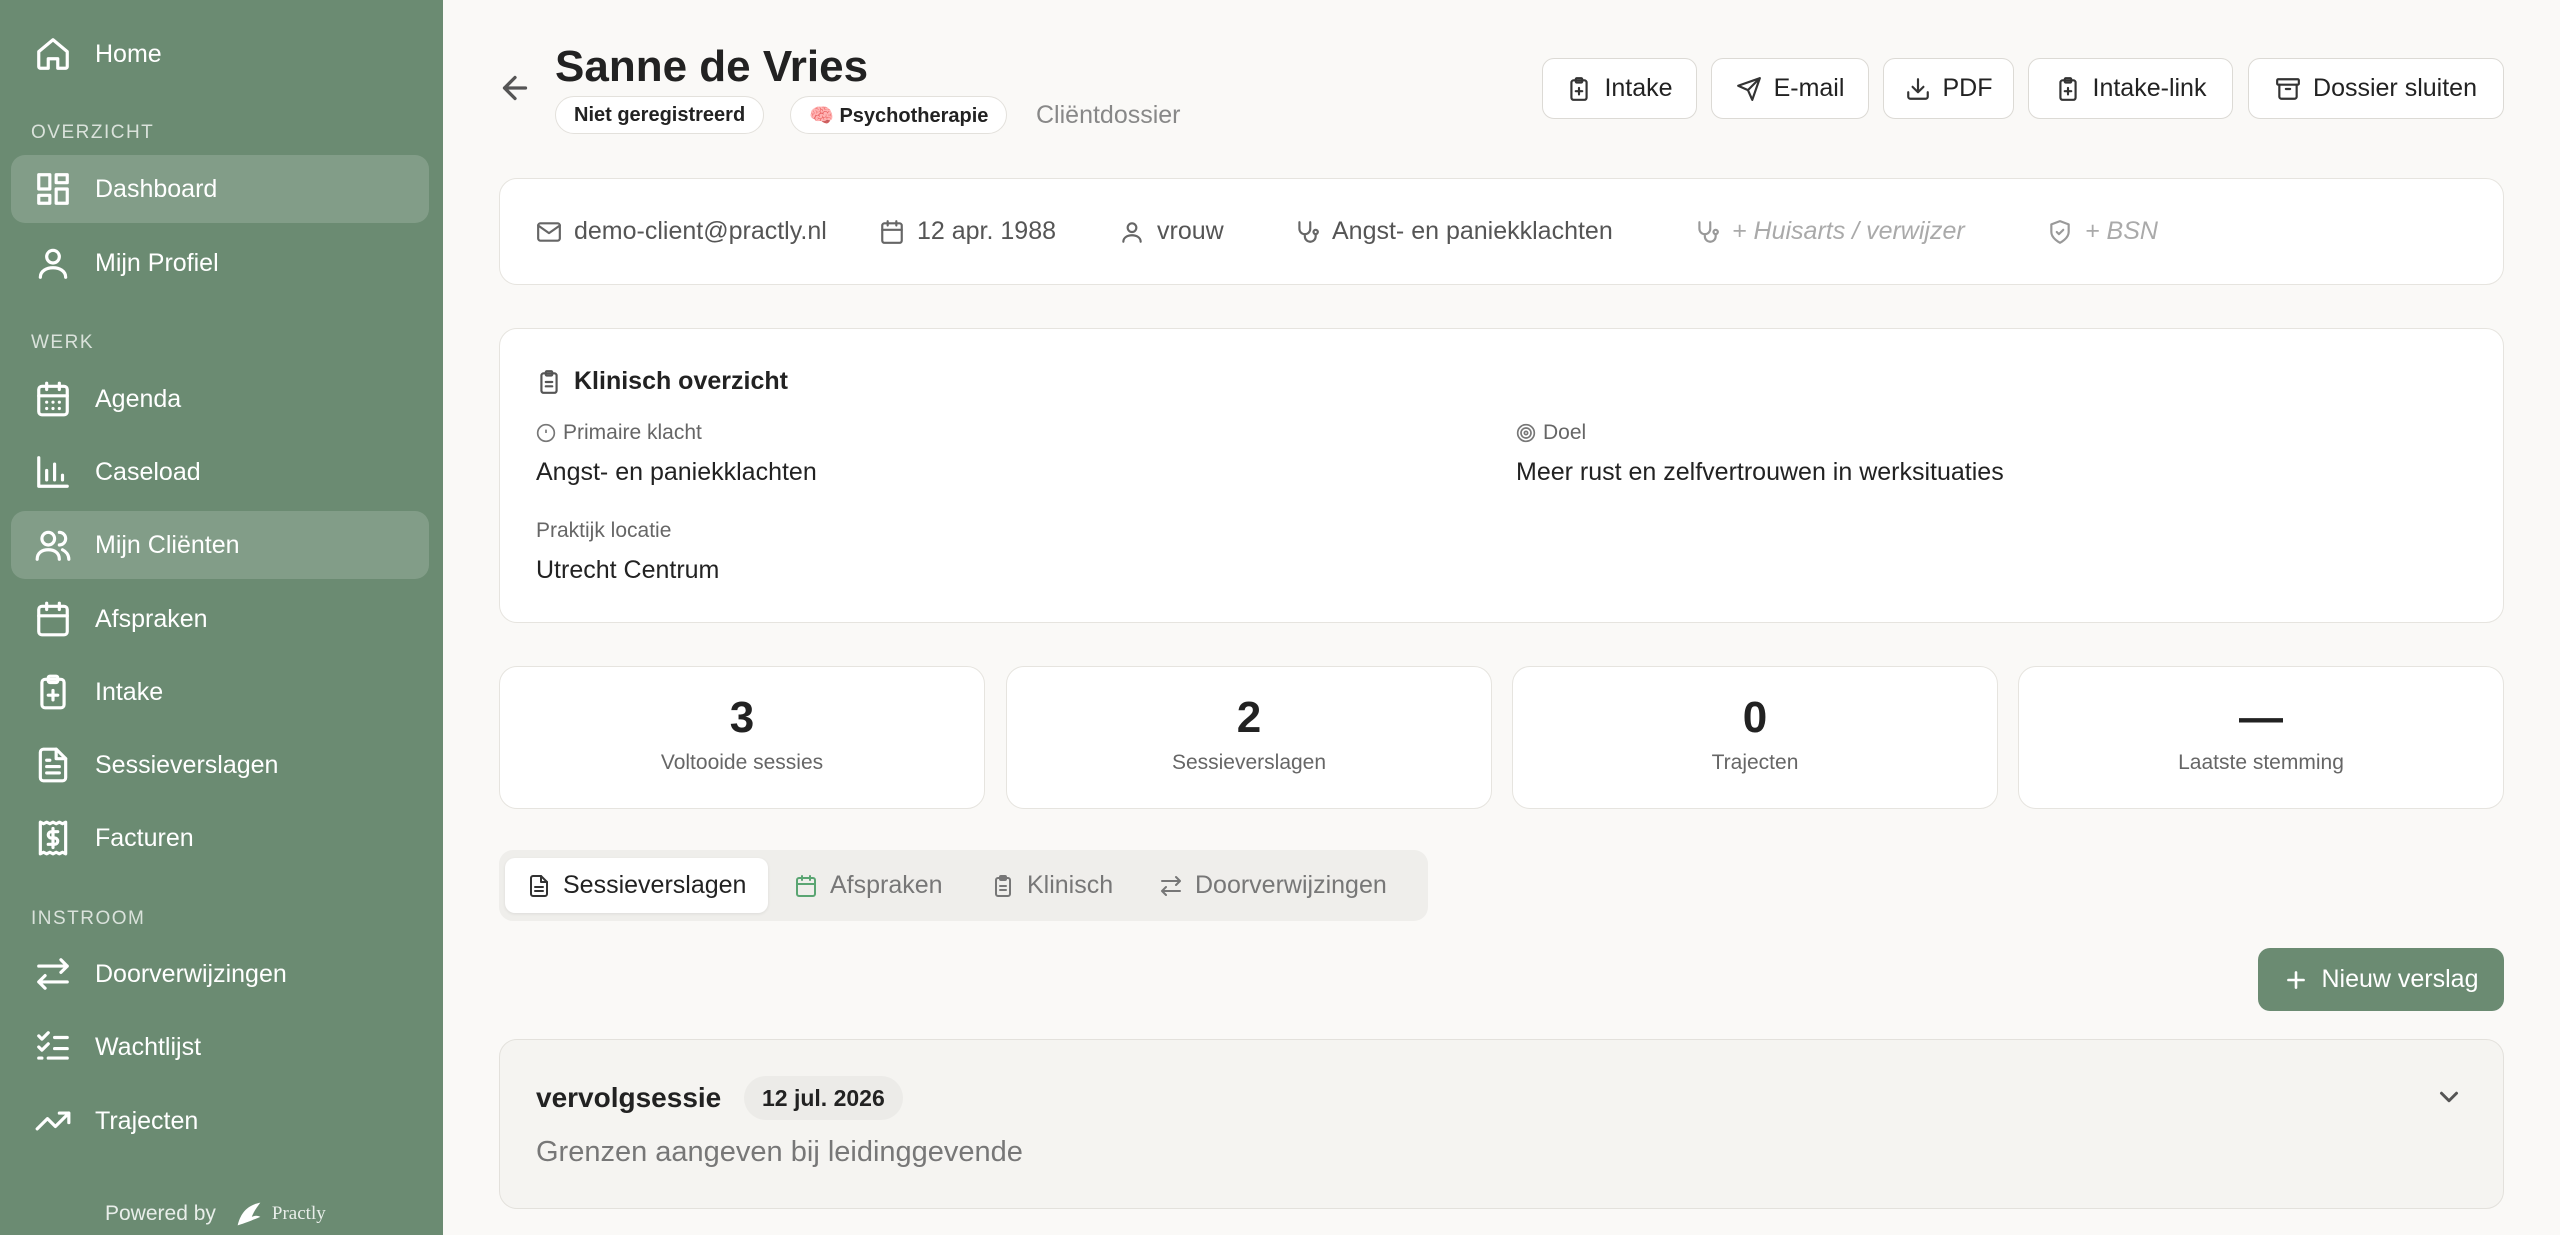 This screenshot has height=1235, width=2560. I want to click on section-label-work: WERK, so click(62, 342).